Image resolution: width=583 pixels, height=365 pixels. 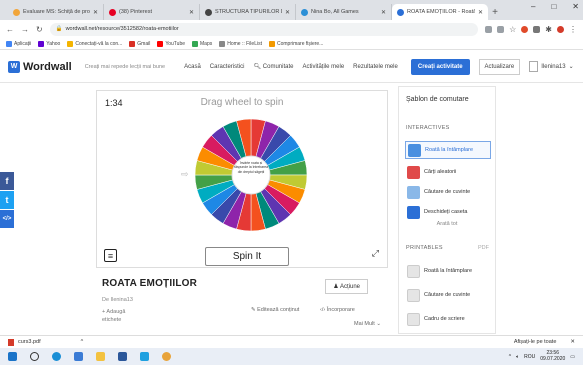 I want to click on template-wordsearch: Căutare de cuvinte, so click(x=448, y=192).